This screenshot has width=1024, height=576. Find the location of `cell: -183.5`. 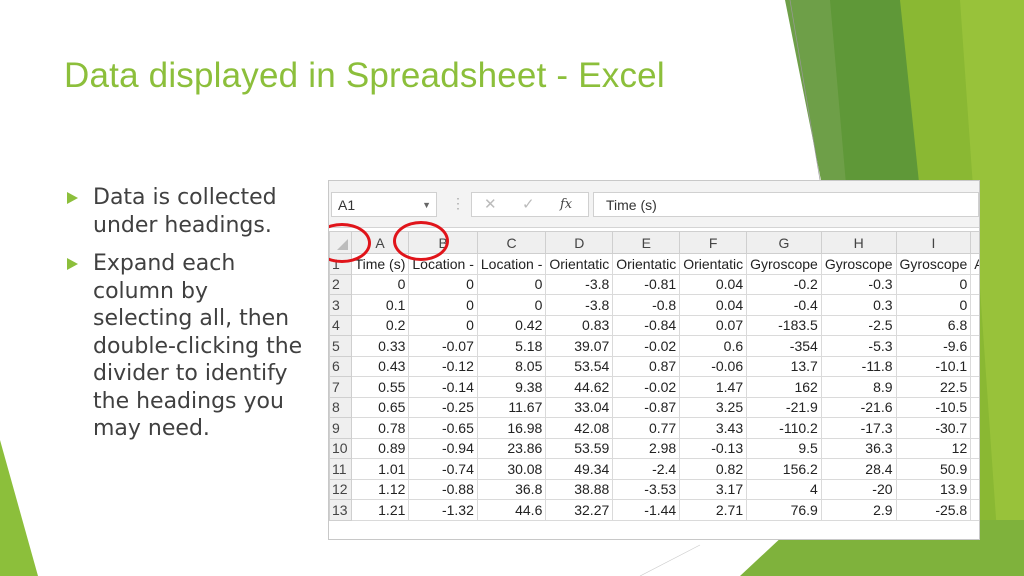

cell: -183.5 is located at coordinates (784, 325).